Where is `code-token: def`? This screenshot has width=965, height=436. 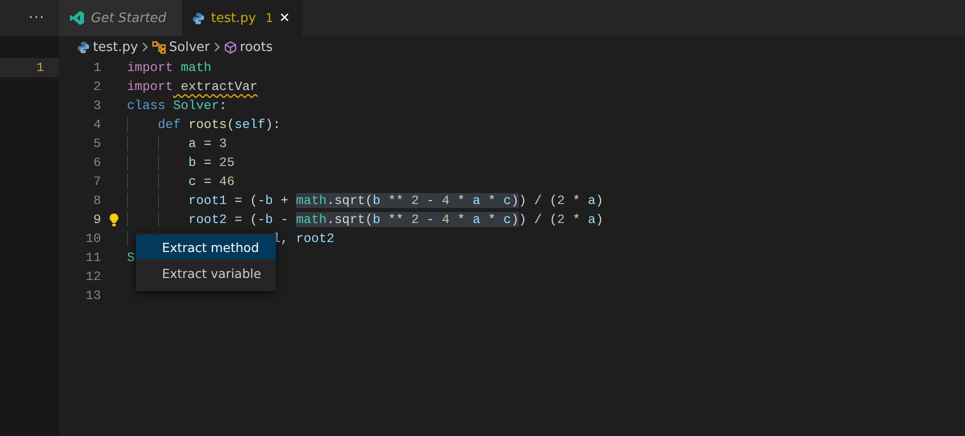
code-token: def is located at coordinates (168, 124).